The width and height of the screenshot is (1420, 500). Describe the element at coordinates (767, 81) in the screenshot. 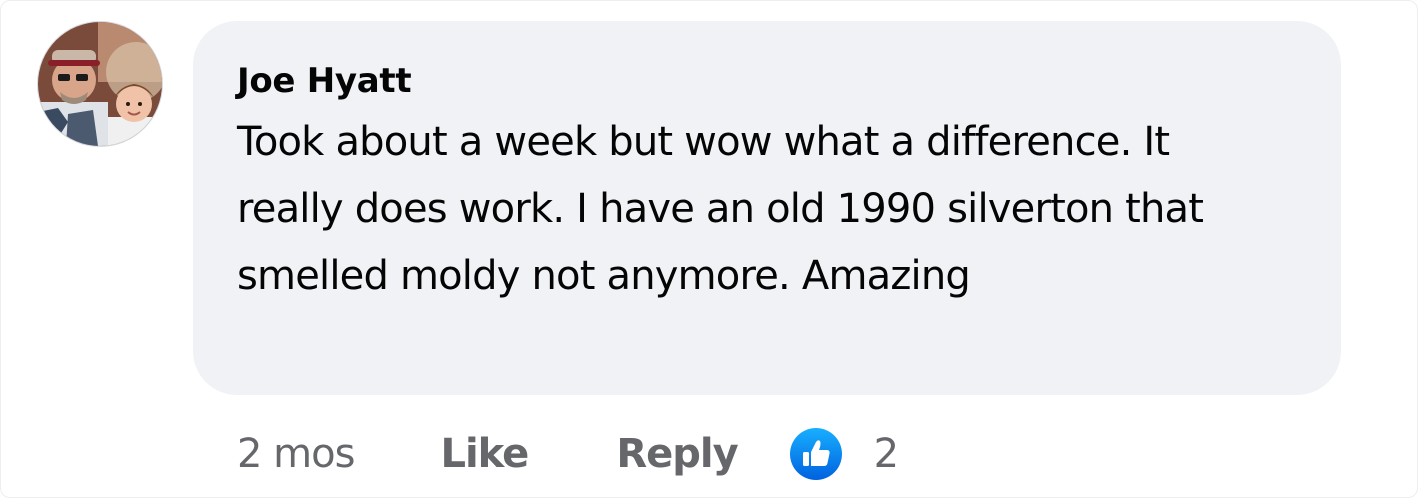

I see `comment-author: Joe Hyatt` at that location.